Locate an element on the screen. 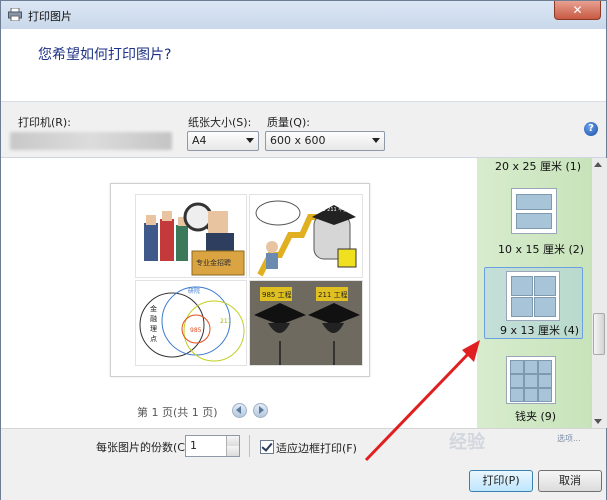 Image resolution: width=607 pixels, height=500 pixels. divider is located at coordinates (249, 446).